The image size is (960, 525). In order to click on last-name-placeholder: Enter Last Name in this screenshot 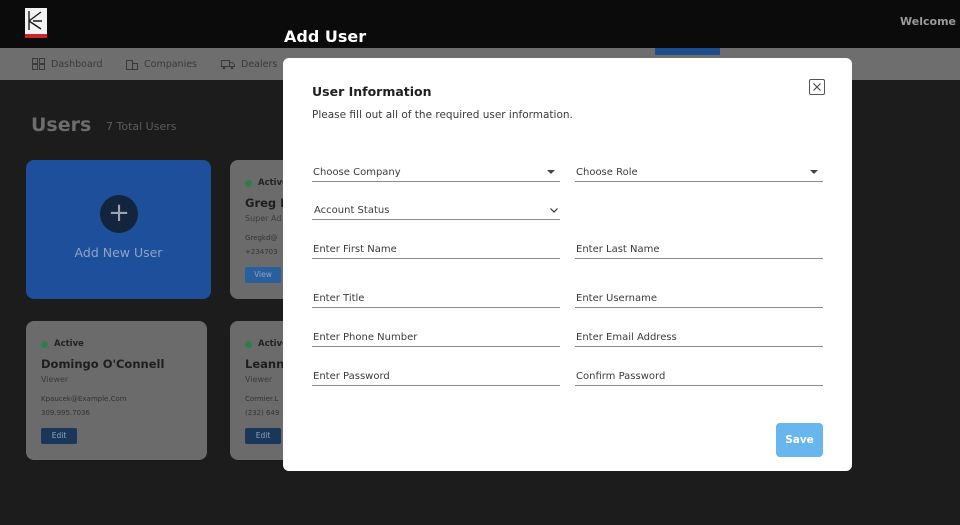, I will do `click(618, 249)`.